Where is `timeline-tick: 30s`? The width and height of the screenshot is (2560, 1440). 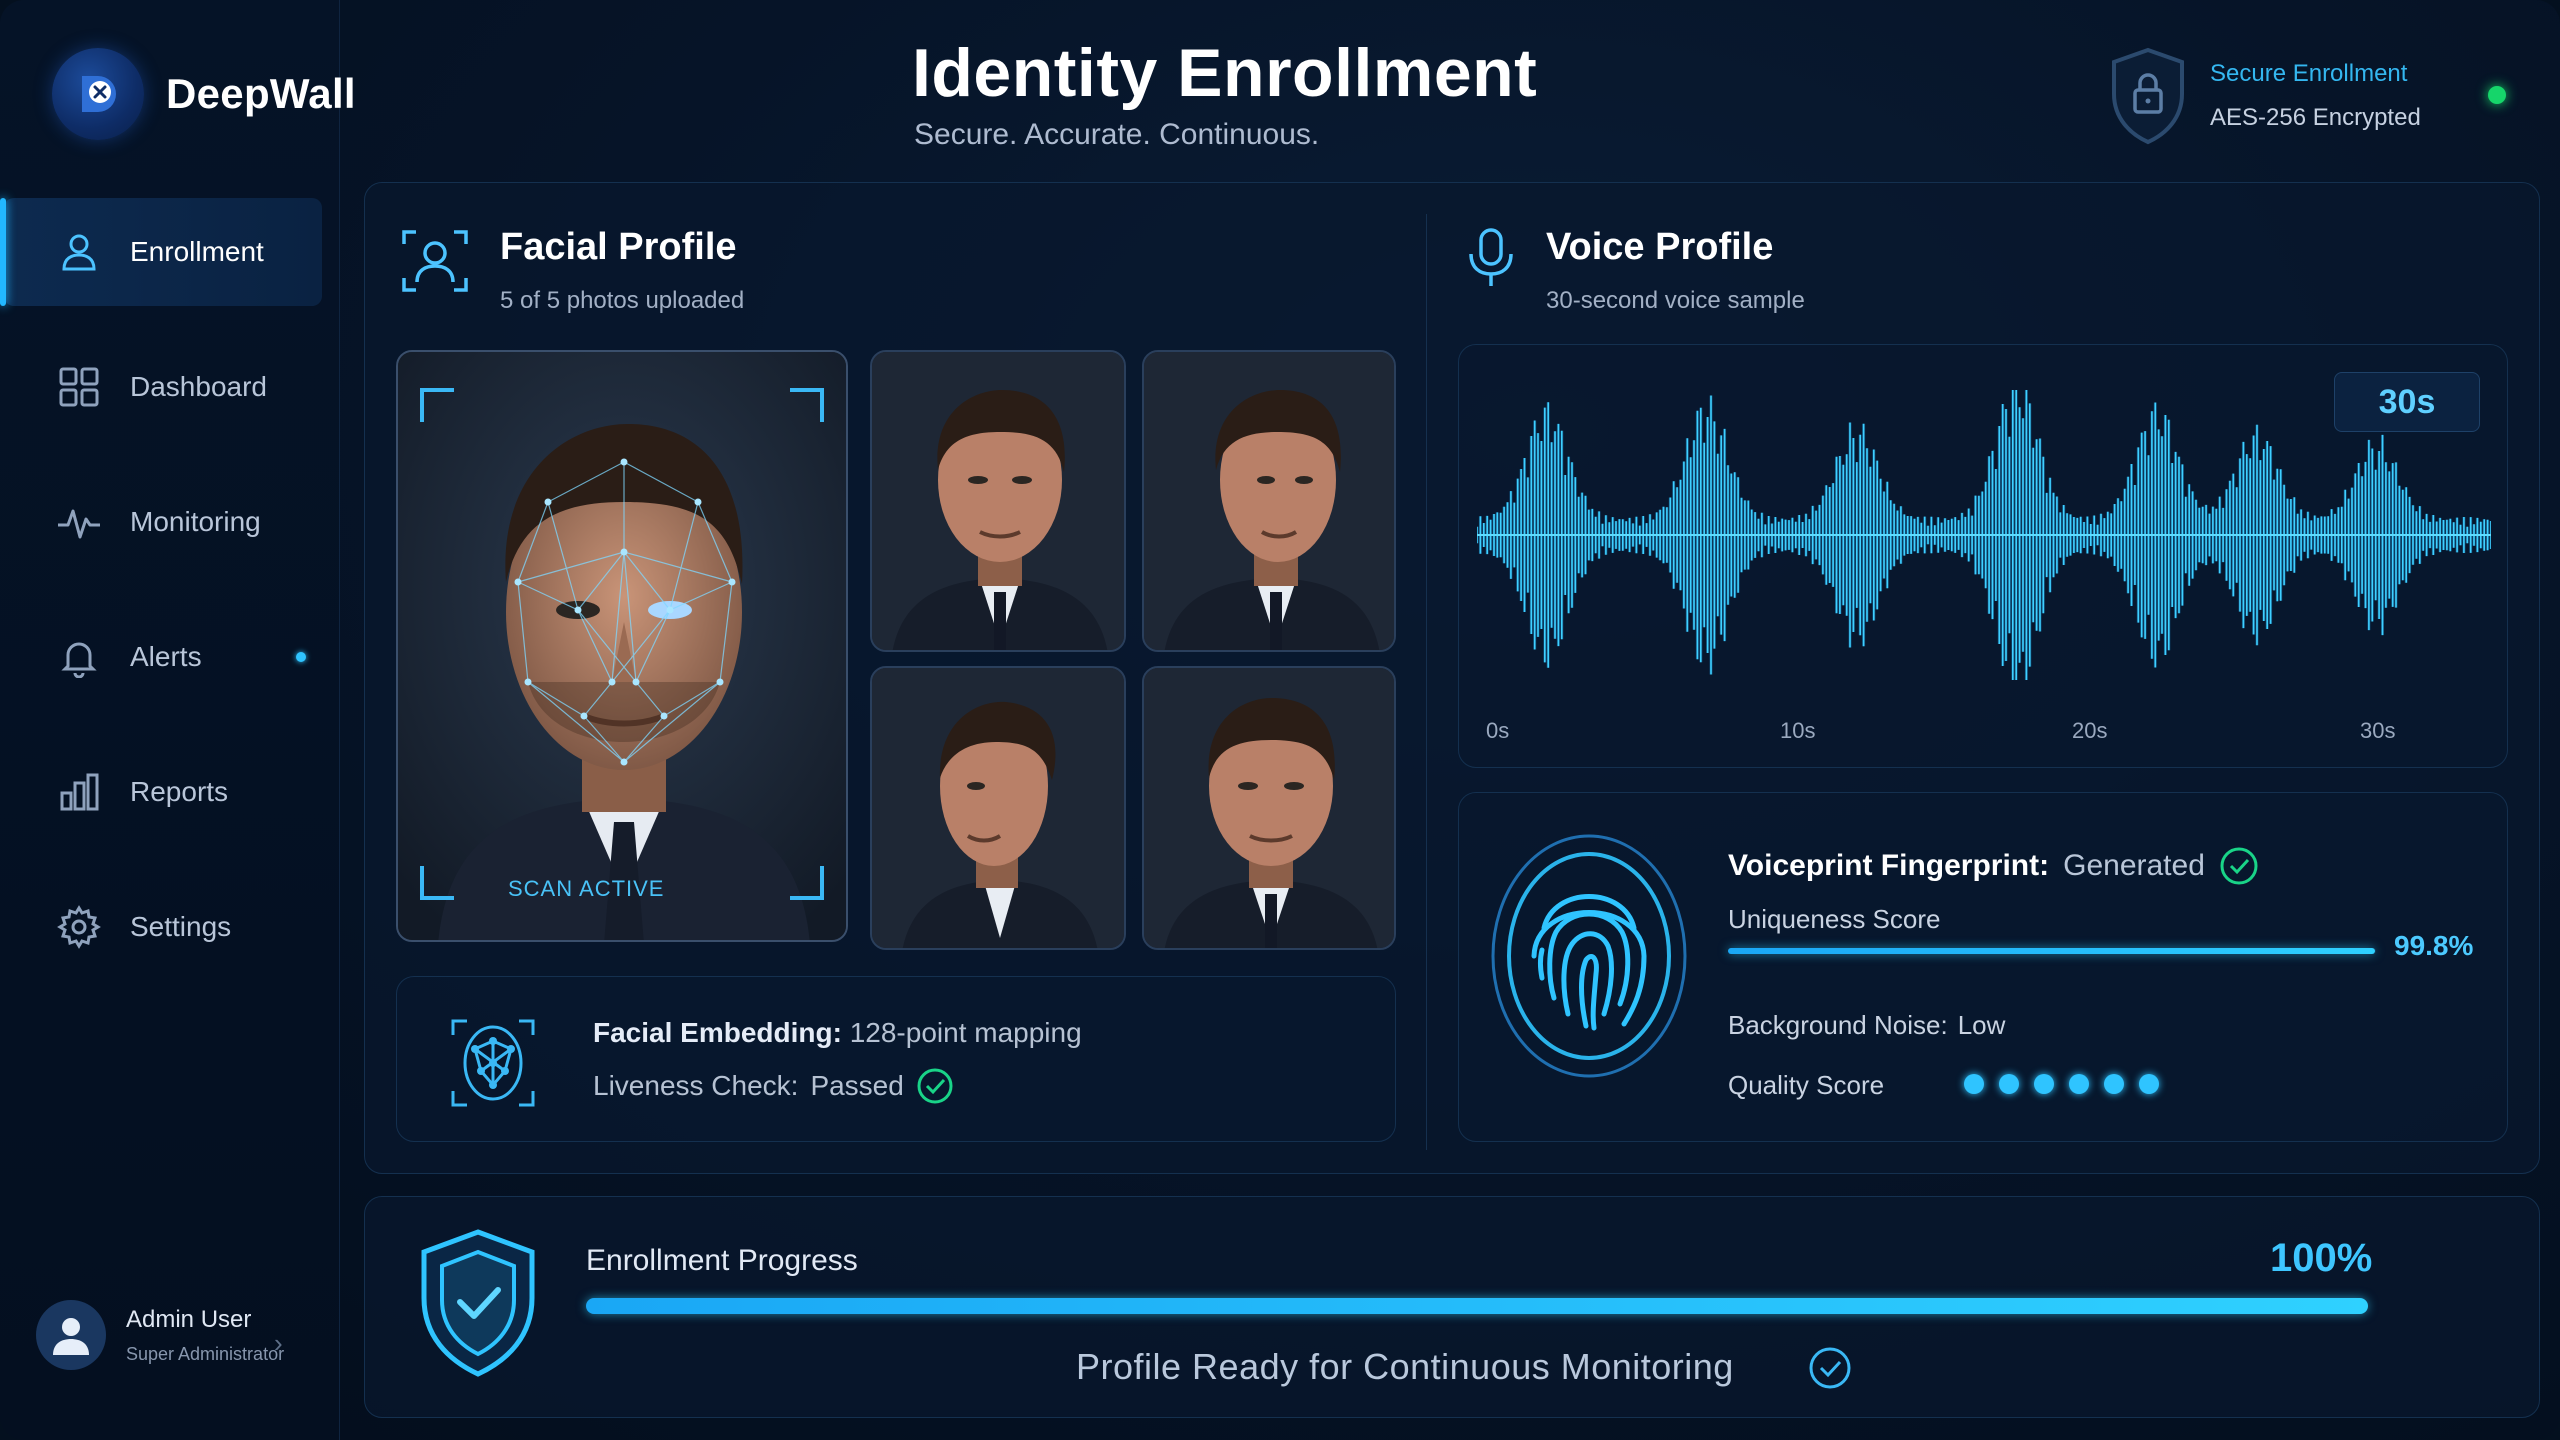 timeline-tick: 30s is located at coordinates (2378, 730).